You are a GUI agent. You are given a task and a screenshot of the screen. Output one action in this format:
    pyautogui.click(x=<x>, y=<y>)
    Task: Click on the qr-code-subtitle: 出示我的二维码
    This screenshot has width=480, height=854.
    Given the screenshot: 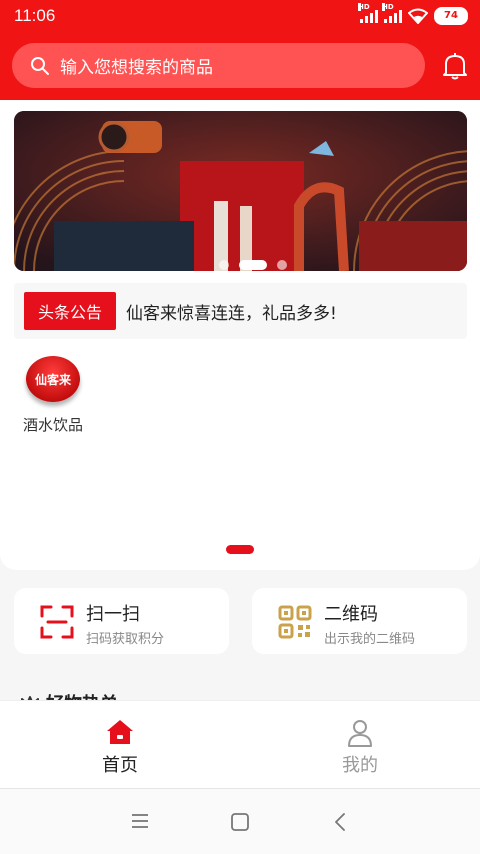 What is the action you would take?
    pyautogui.click(x=370, y=639)
    